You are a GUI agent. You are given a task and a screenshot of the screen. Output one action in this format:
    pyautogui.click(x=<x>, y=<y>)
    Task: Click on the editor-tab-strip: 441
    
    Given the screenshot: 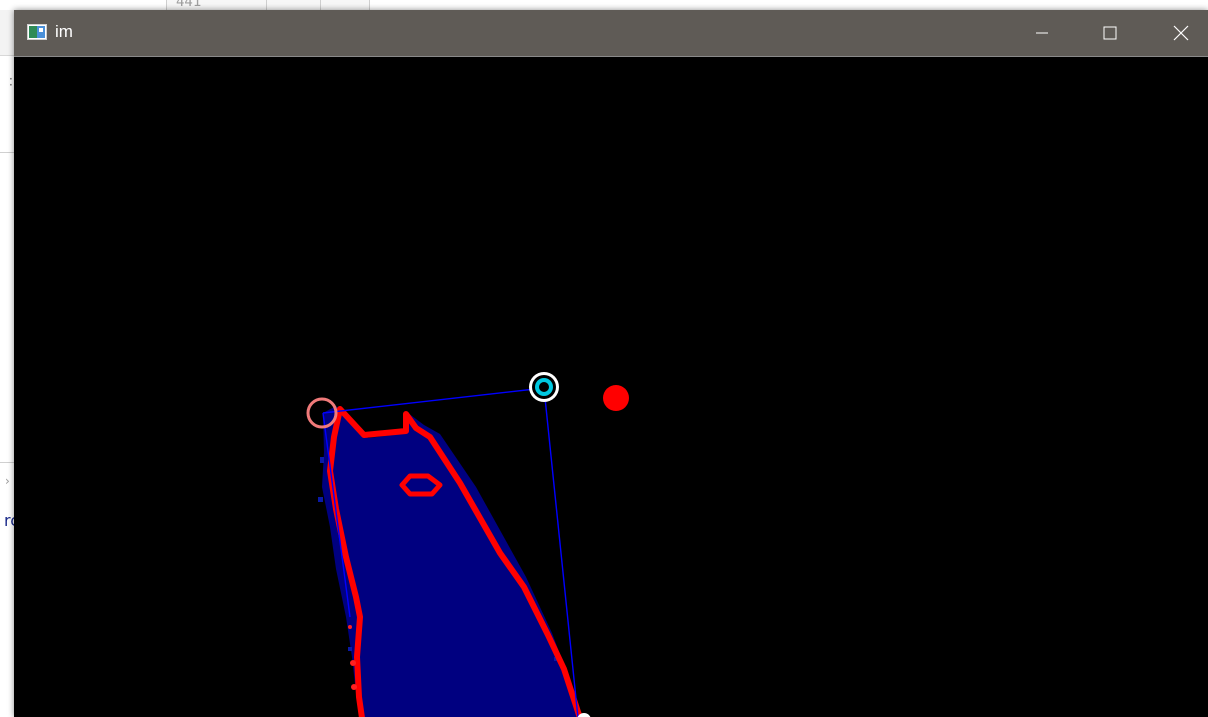 What is the action you would take?
    pyautogui.click(x=604, y=5)
    